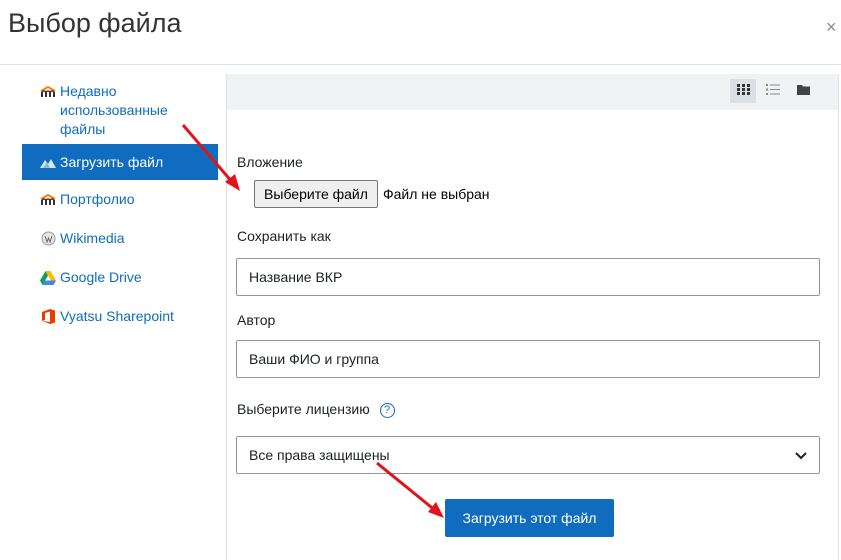  I want to click on grid-view-button, so click(743, 91).